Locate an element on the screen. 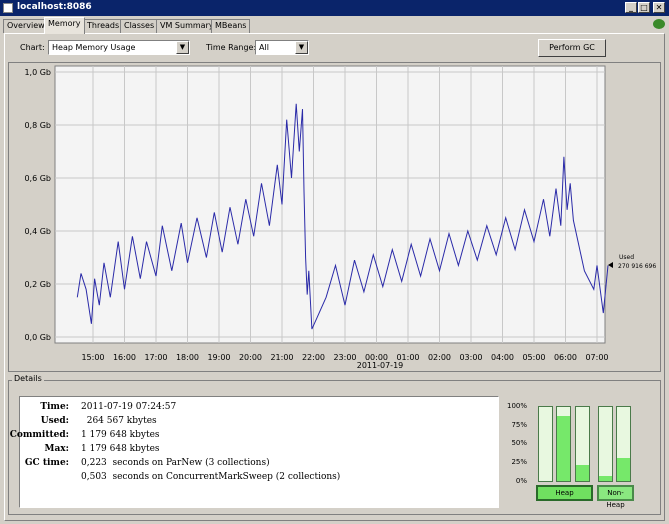 This screenshot has width=669, height=524. x-axis-date-label: 2011-07-19 is located at coordinates (380, 365).